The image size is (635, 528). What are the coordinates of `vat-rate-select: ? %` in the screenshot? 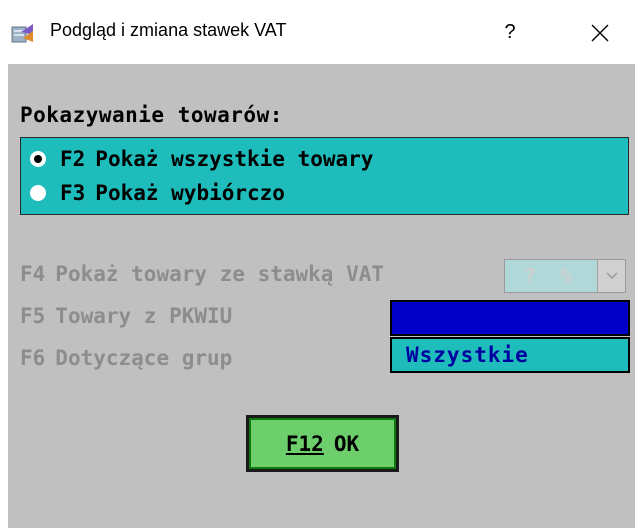 It's located at (565, 276).